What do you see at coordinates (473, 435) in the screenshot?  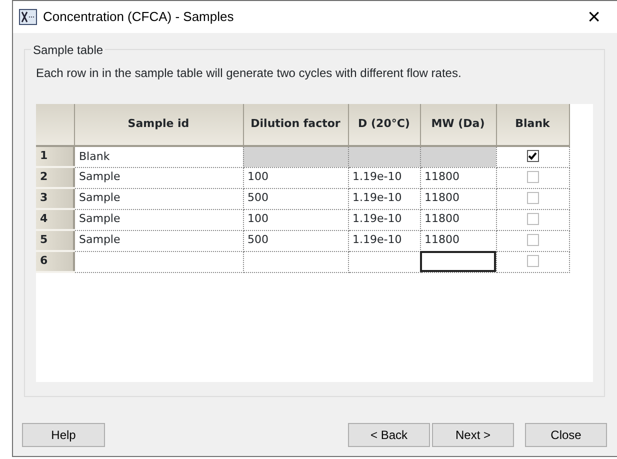 I see `next-button: Next >` at bounding box center [473, 435].